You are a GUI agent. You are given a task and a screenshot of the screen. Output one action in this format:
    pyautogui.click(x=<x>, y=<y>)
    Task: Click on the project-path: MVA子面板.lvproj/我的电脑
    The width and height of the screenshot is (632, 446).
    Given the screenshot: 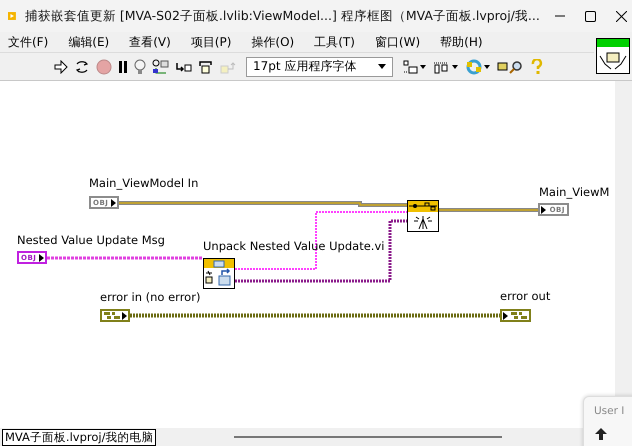 What is the action you would take?
    pyautogui.click(x=79, y=437)
    